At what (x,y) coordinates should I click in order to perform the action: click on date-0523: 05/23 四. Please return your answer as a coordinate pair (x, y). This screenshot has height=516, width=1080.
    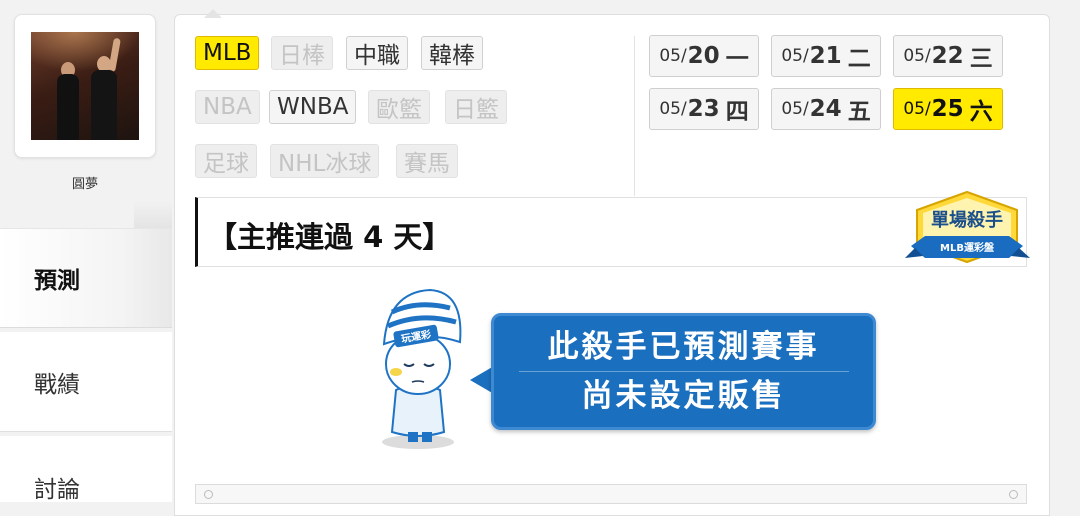
    Looking at the image, I should click on (704, 109).